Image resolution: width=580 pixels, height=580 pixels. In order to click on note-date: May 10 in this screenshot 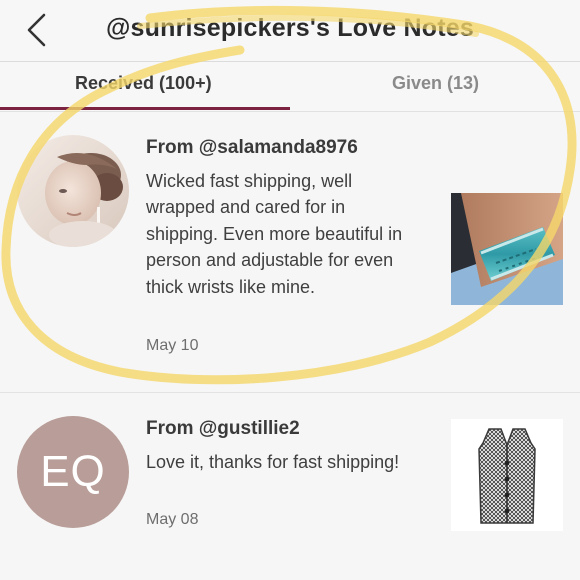, I will do `click(172, 345)`.